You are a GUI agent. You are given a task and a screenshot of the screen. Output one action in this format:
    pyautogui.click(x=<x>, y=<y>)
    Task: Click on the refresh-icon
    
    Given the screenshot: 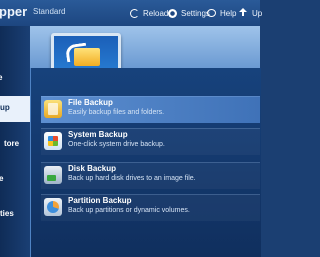 What is the action you would take?
    pyautogui.click(x=134, y=13)
    